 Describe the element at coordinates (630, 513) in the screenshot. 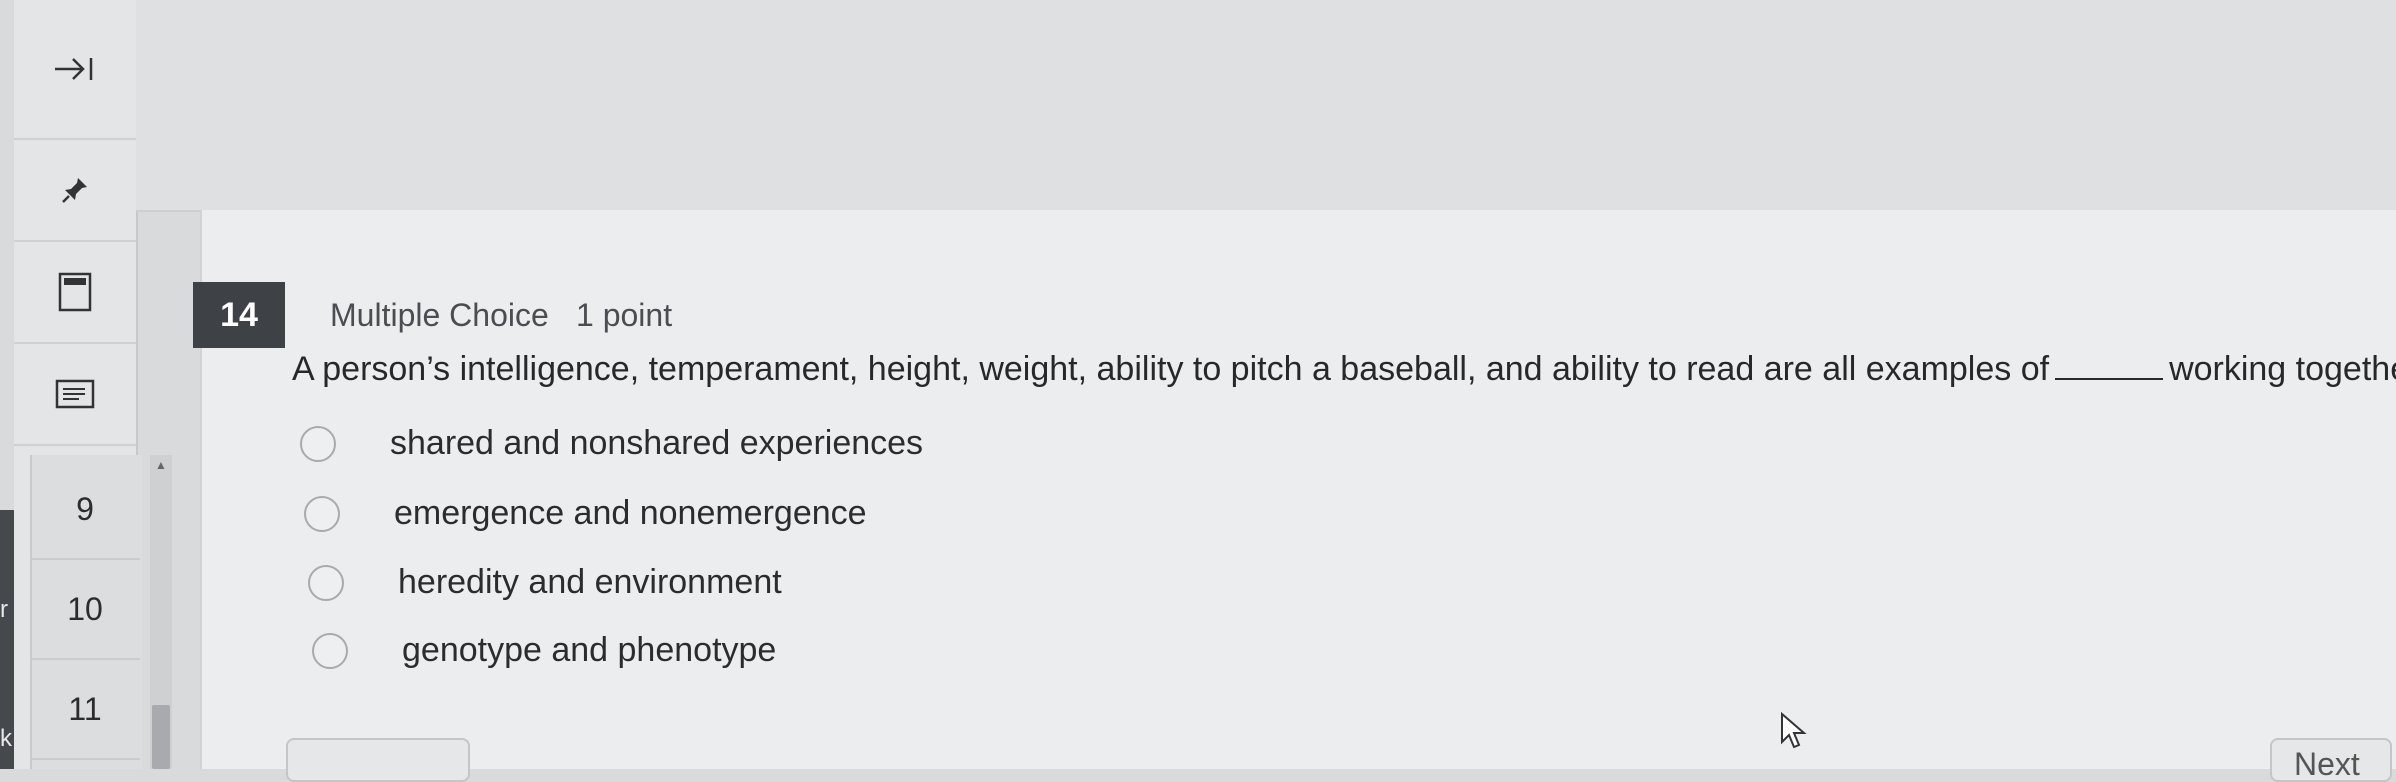

I see `answer-option-label: emergence and nonemergence` at that location.